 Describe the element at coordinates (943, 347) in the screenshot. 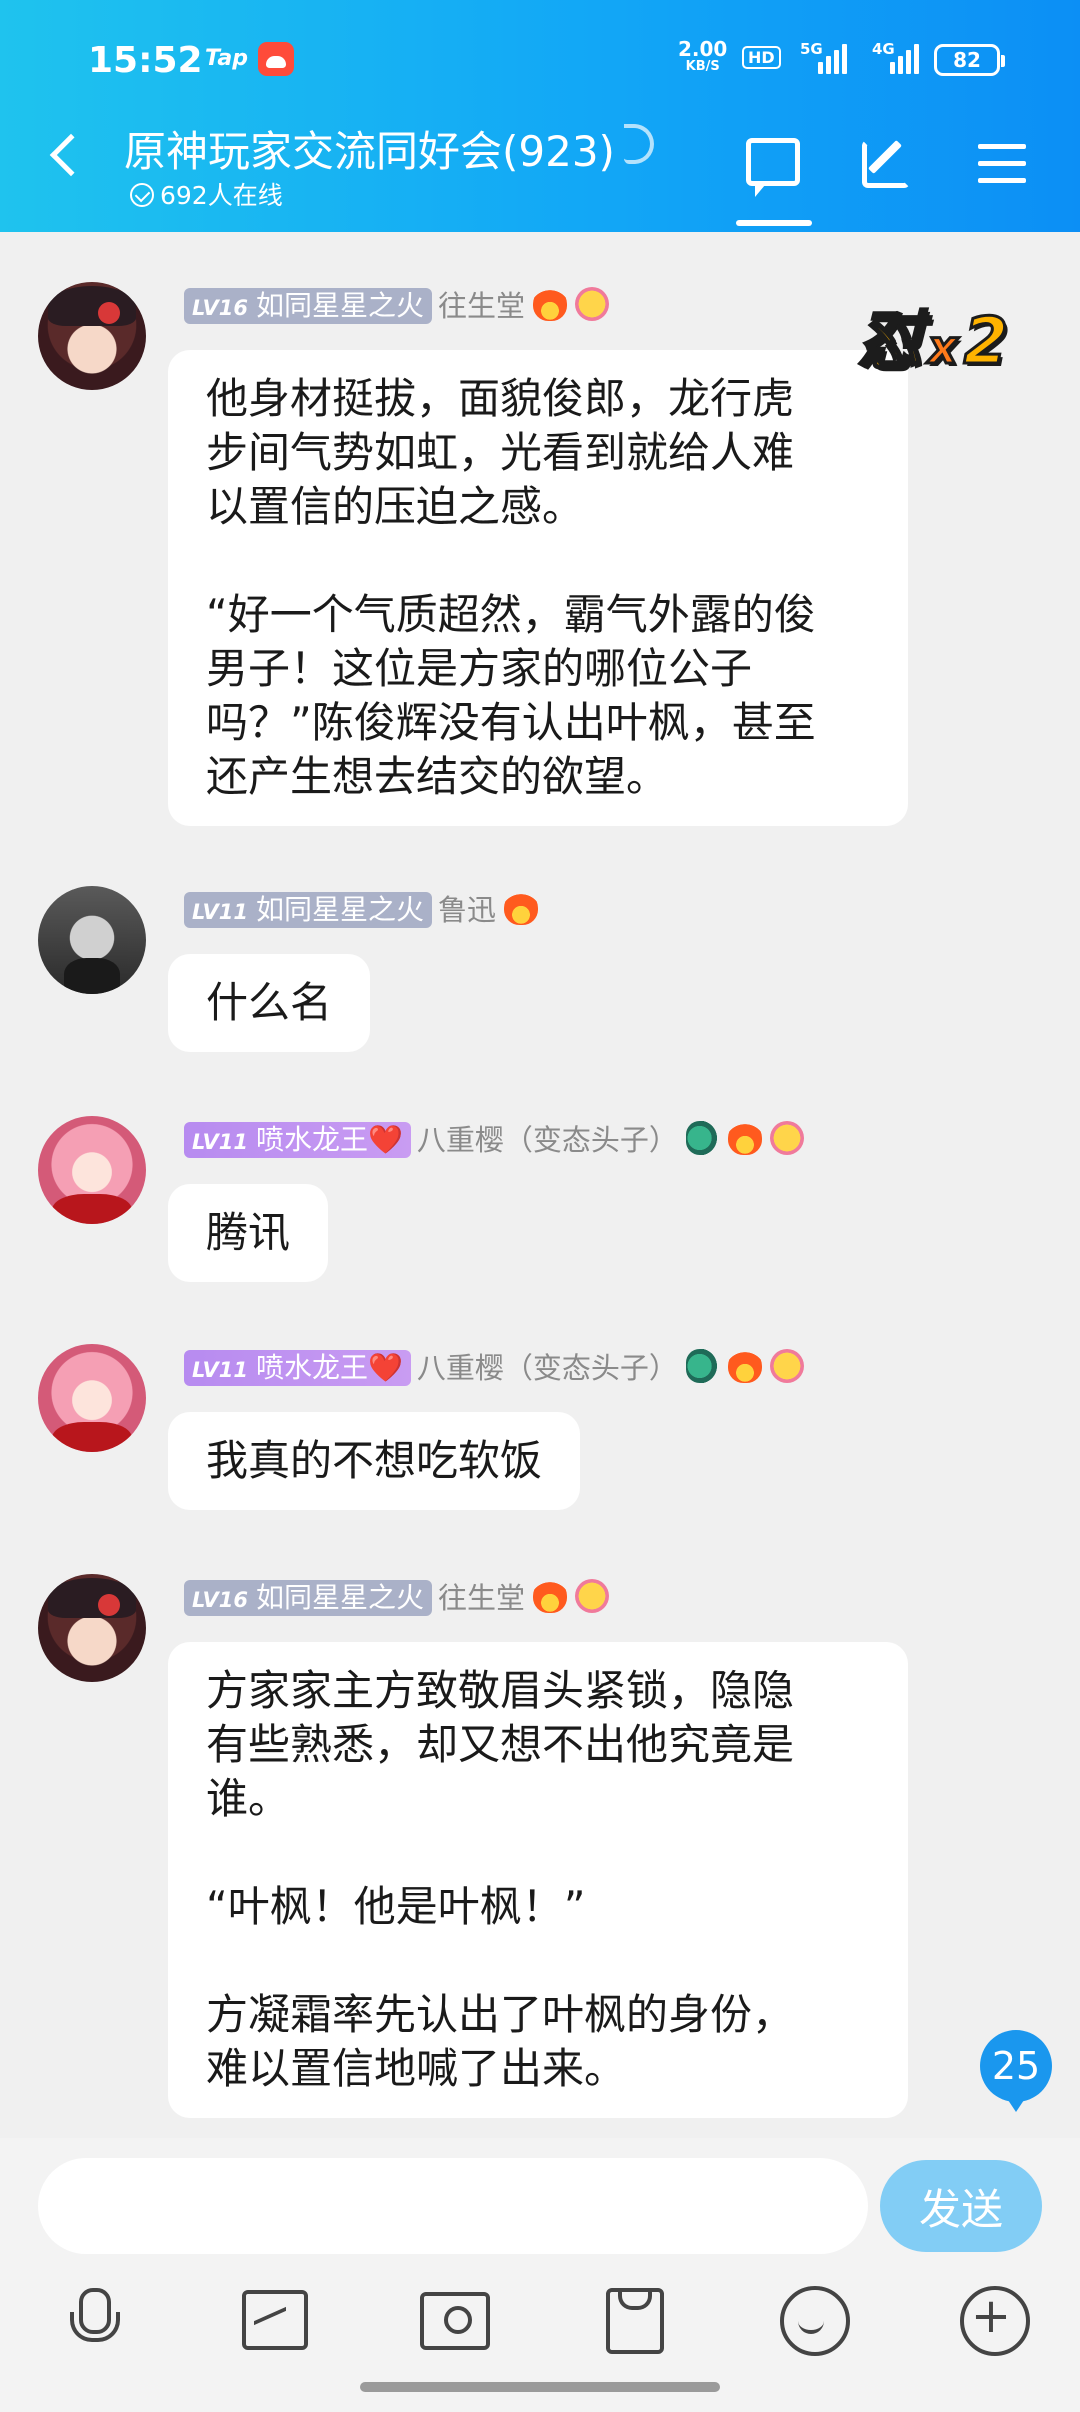

I see `combo-x: x` at that location.